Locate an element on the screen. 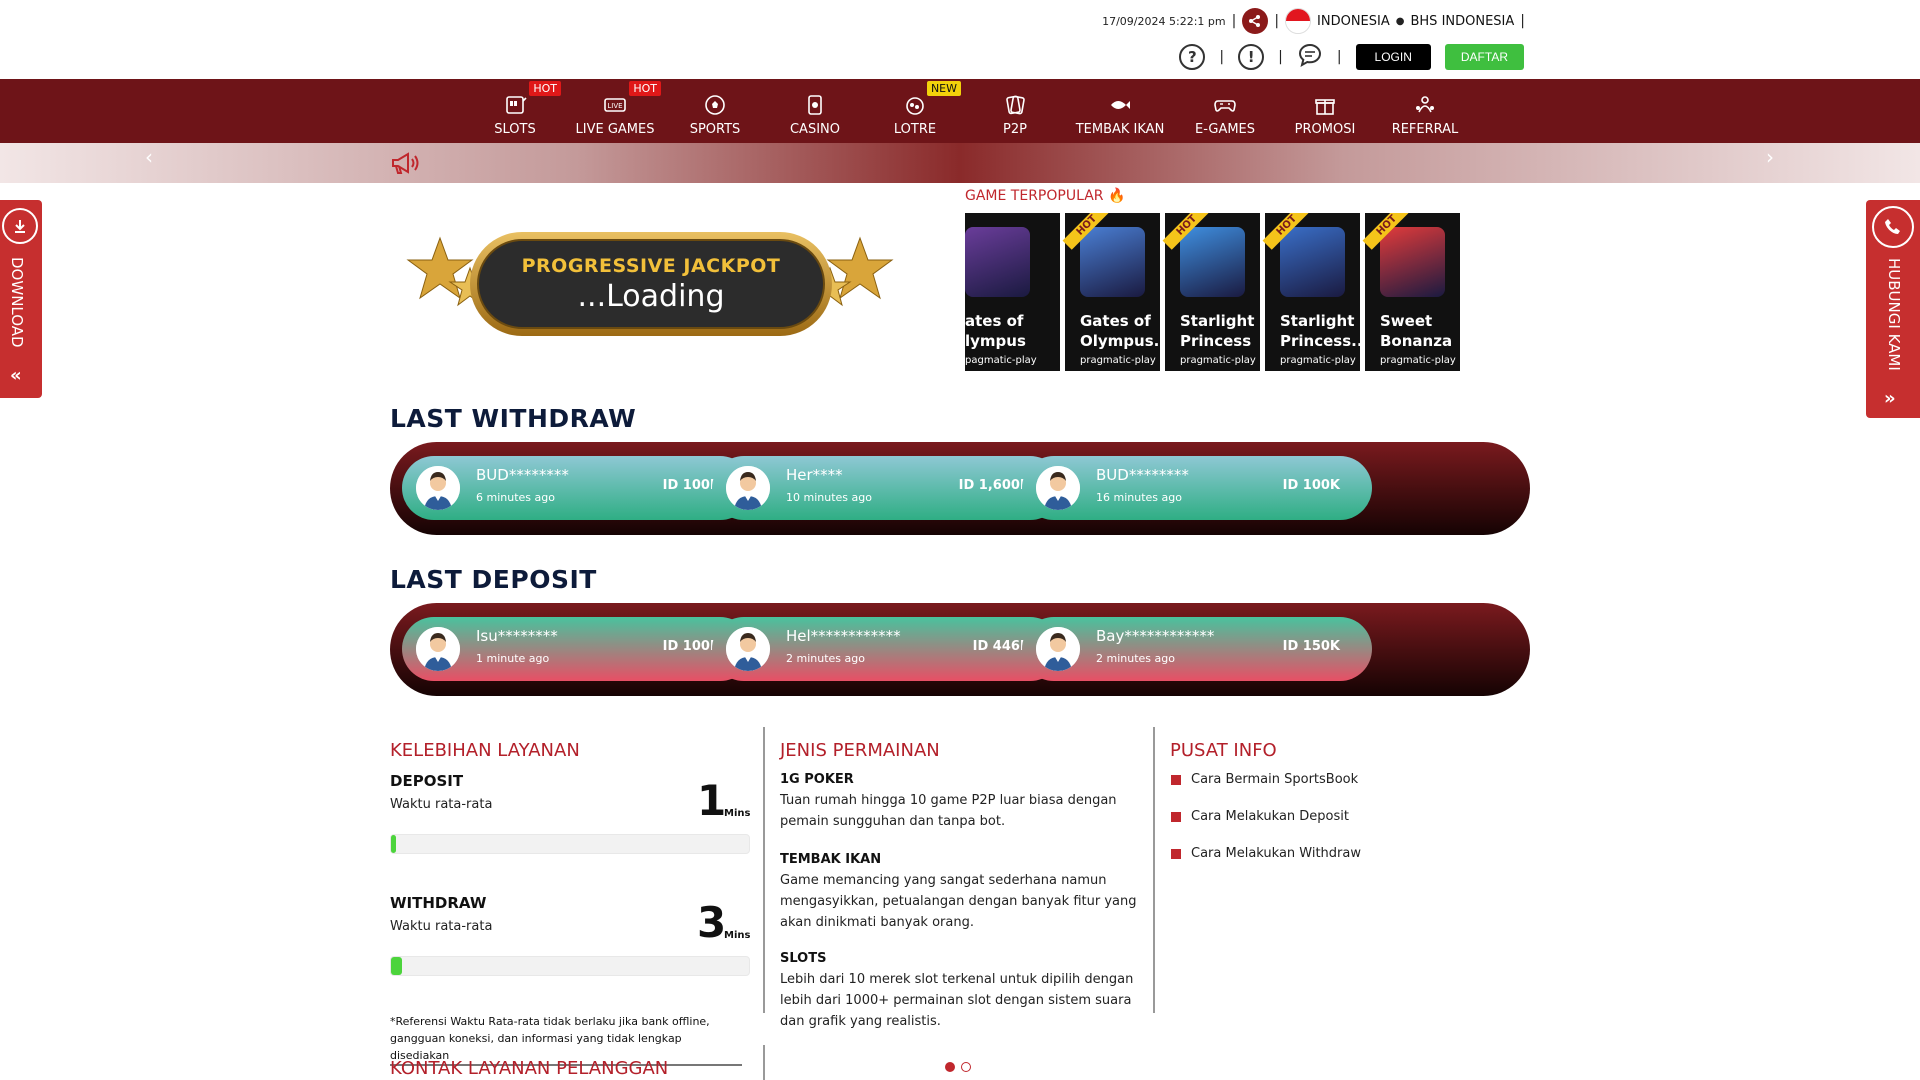  username: Her**** is located at coordinates (814, 475).